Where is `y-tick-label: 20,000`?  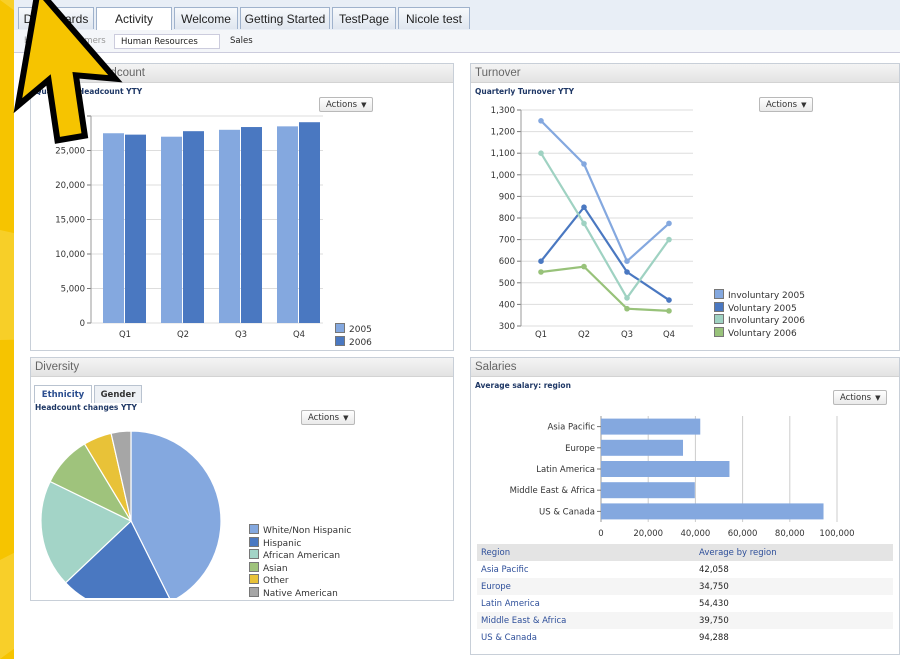
y-tick-label: 20,000 is located at coordinates (70, 186).